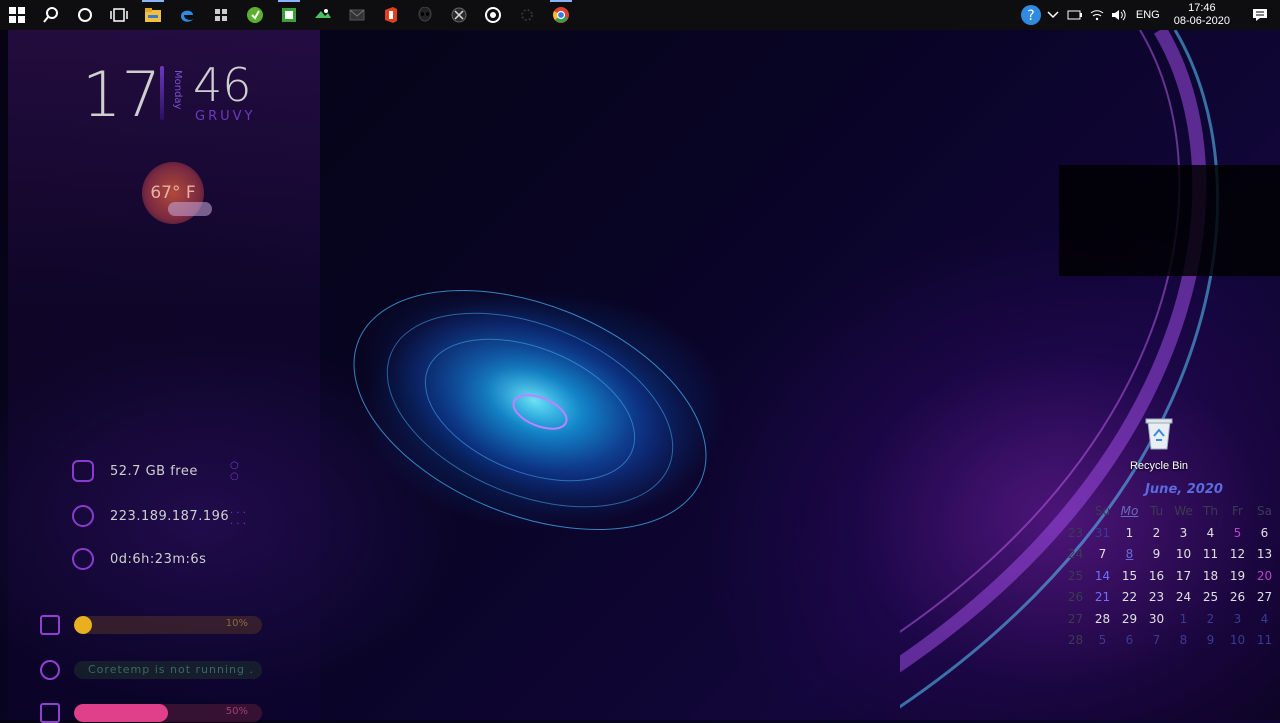 This screenshot has width=1280, height=723. What do you see at coordinates (1129, 598) in the screenshot?
I see `calendar-day: 22` at bounding box center [1129, 598].